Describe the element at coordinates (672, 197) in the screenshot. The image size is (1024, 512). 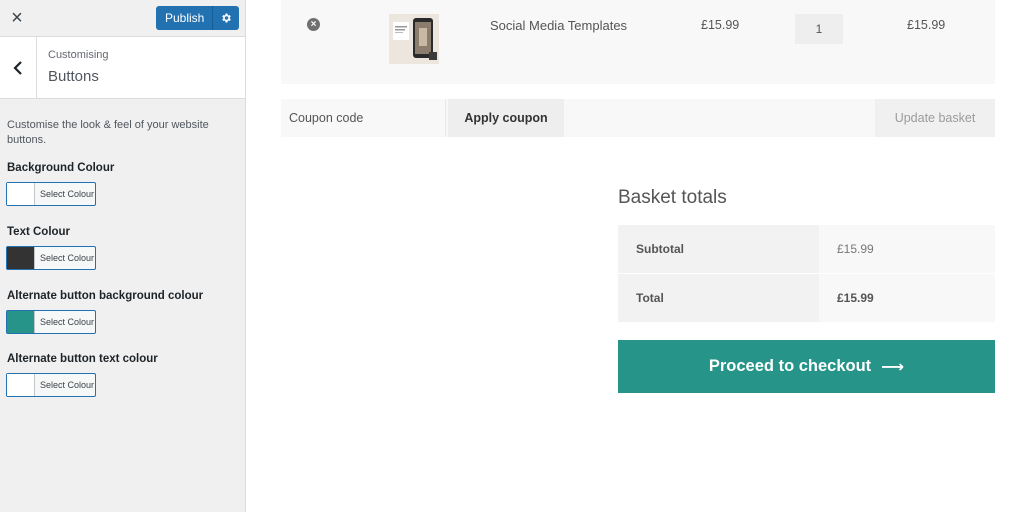
I see `basket-totals-heading: Basket totals` at that location.